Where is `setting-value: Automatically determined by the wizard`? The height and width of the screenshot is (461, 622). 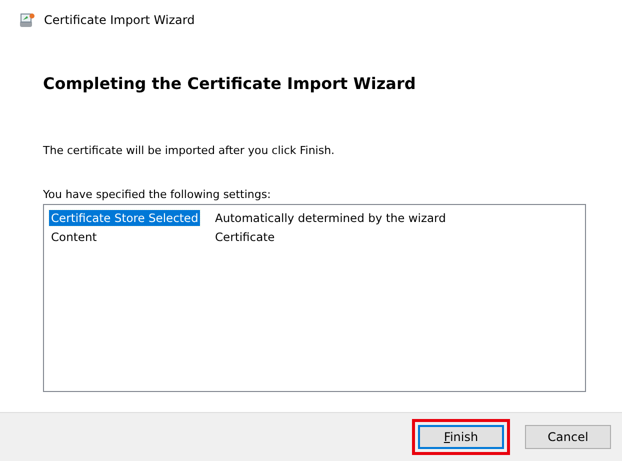
setting-value: Automatically determined by the wizard is located at coordinates (331, 217).